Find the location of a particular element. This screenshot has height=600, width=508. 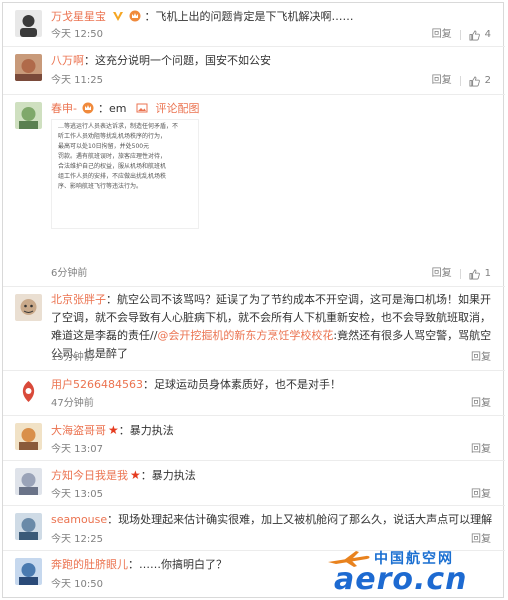

comment-time: 今天 11:25 is located at coordinates (77, 80).